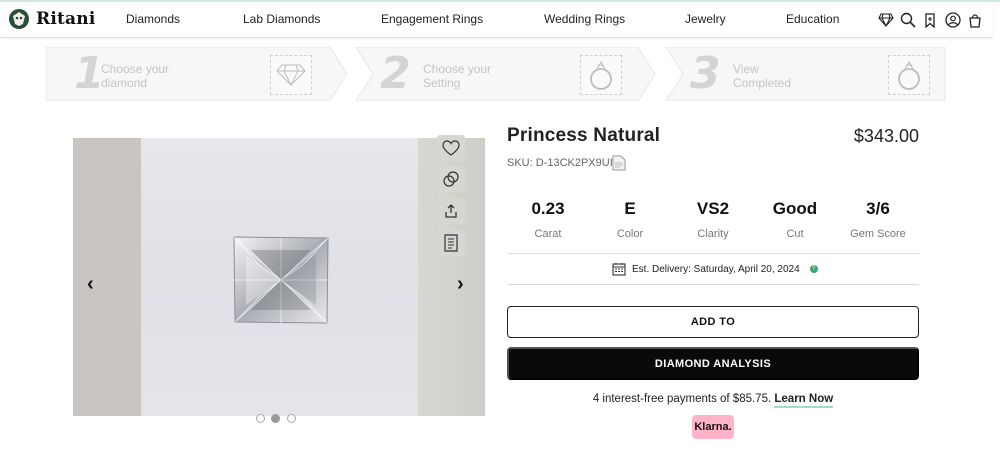 The image size is (1000, 452). Describe the element at coordinates (713, 363) in the screenshot. I see `diamond-analysis-button: DIAMOND ANALYSIS` at that location.